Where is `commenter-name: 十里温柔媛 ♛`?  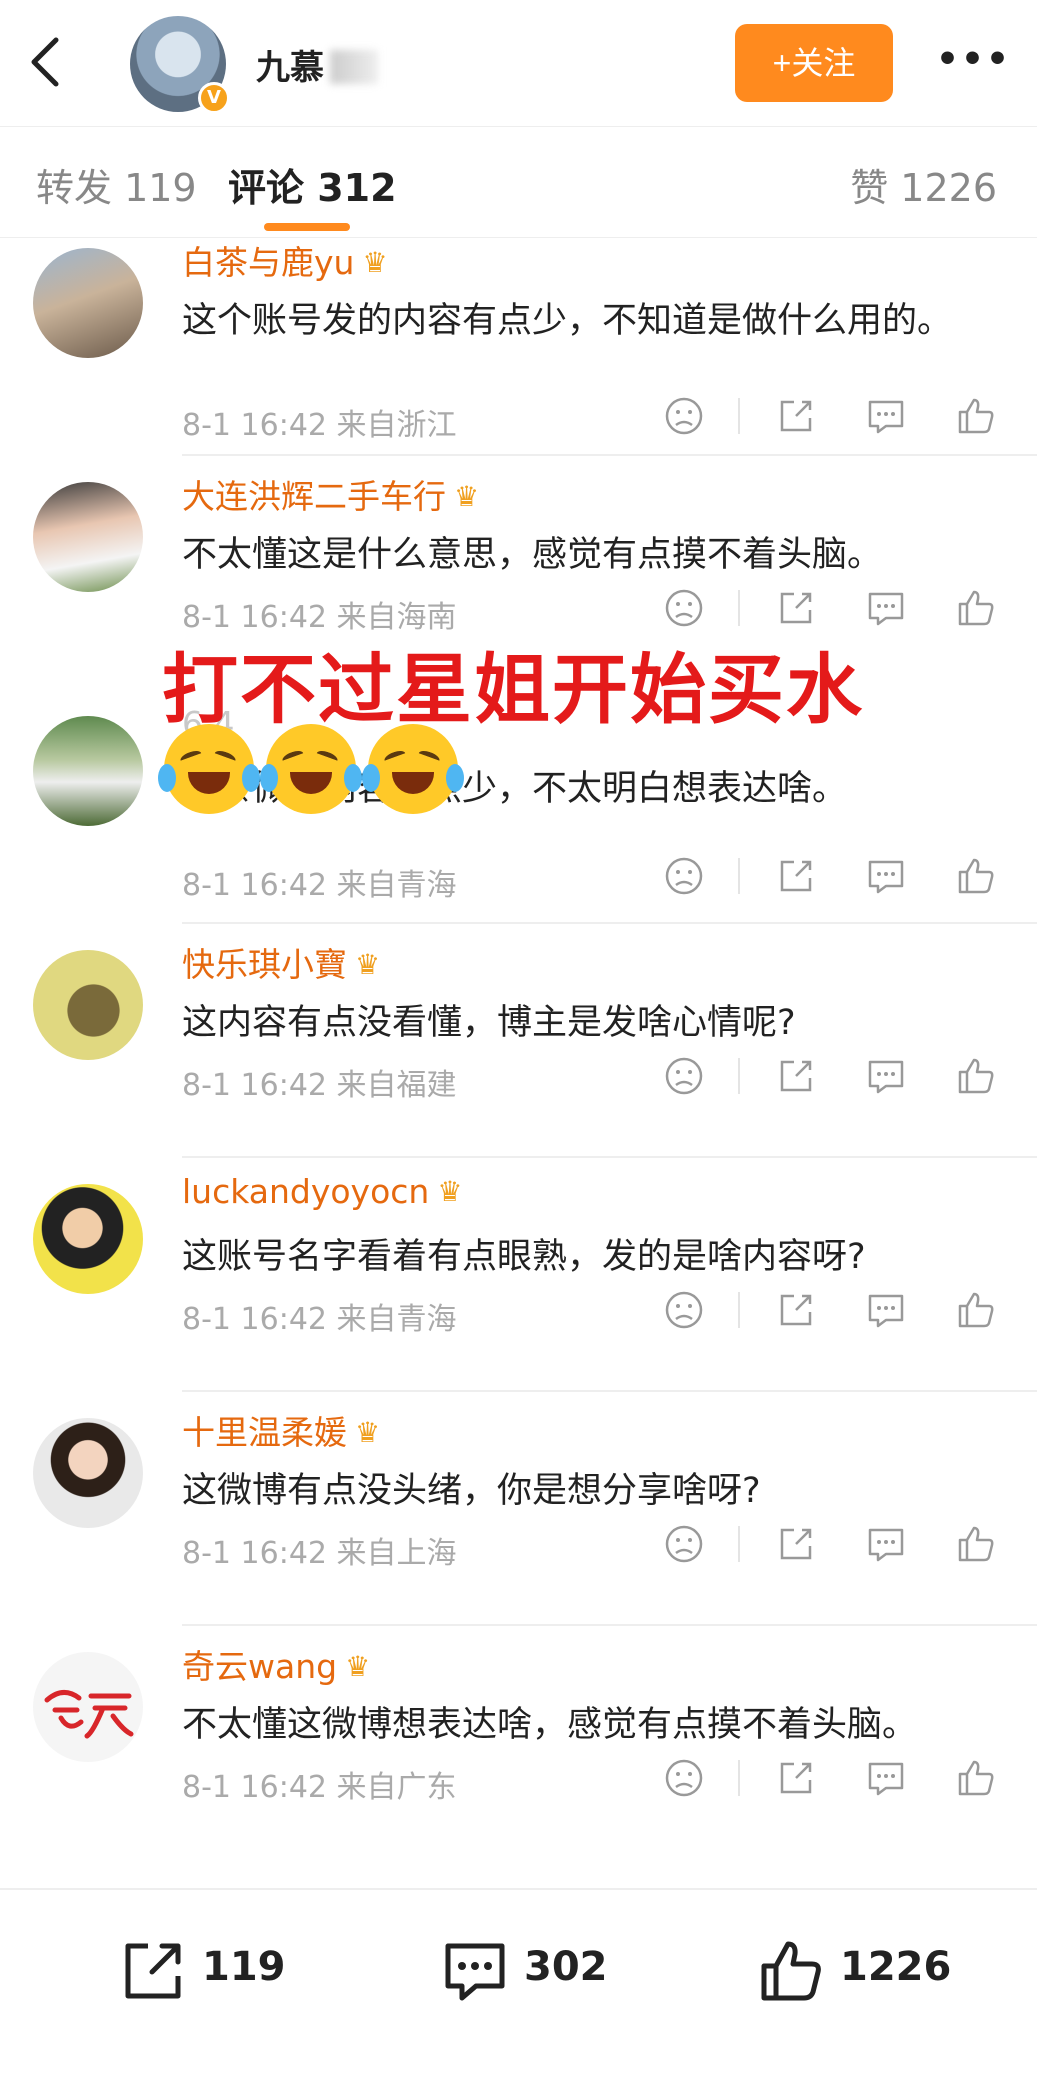 commenter-name: 十里温柔媛 ♛ is located at coordinates (281, 1430).